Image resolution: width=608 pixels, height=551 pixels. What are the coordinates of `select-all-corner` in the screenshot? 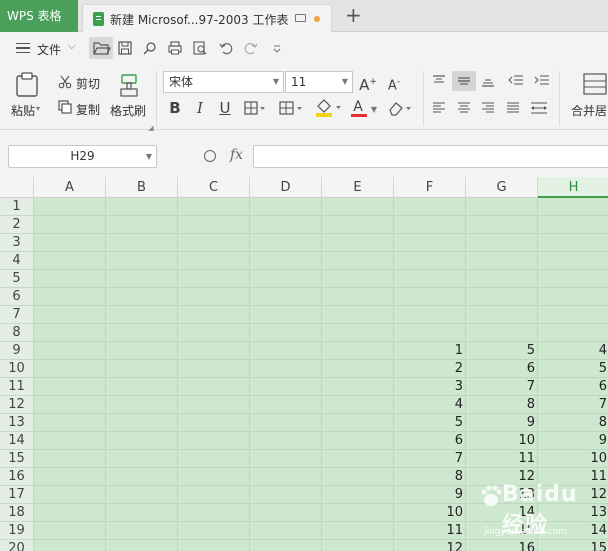 It's located at (17, 187).